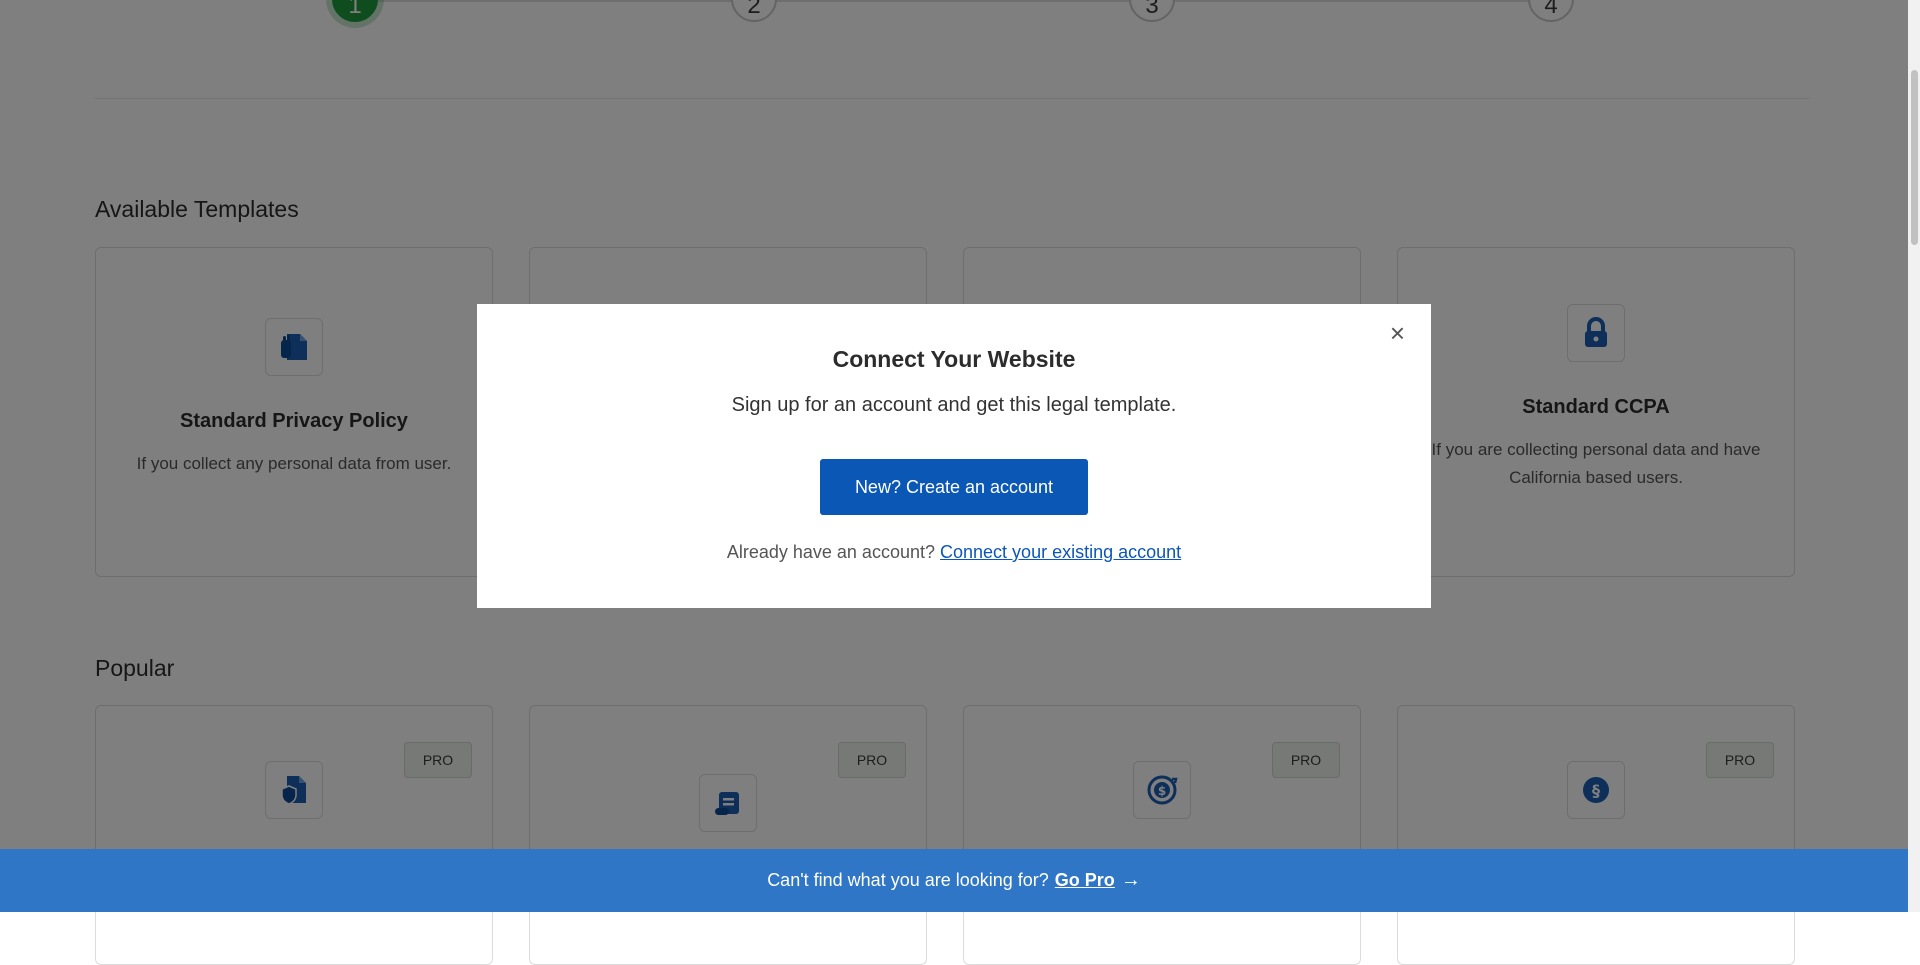 The height and width of the screenshot is (965, 1920). I want to click on go-pro-link: Go Pro, so click(1085, 880).